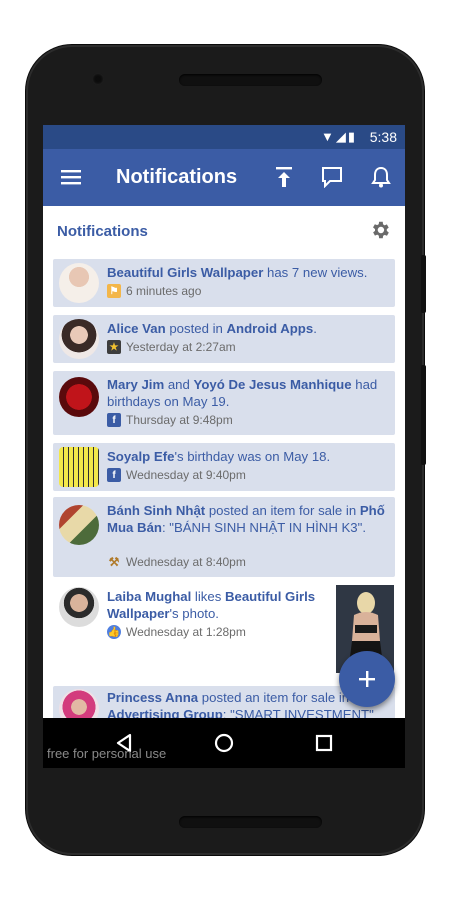 The height and width of the screenshot is (900, 450). Describe the element at coordinates (186, 475) in the screenshot. I see `notification-time: Wednesday at 9:40pm` at that location.